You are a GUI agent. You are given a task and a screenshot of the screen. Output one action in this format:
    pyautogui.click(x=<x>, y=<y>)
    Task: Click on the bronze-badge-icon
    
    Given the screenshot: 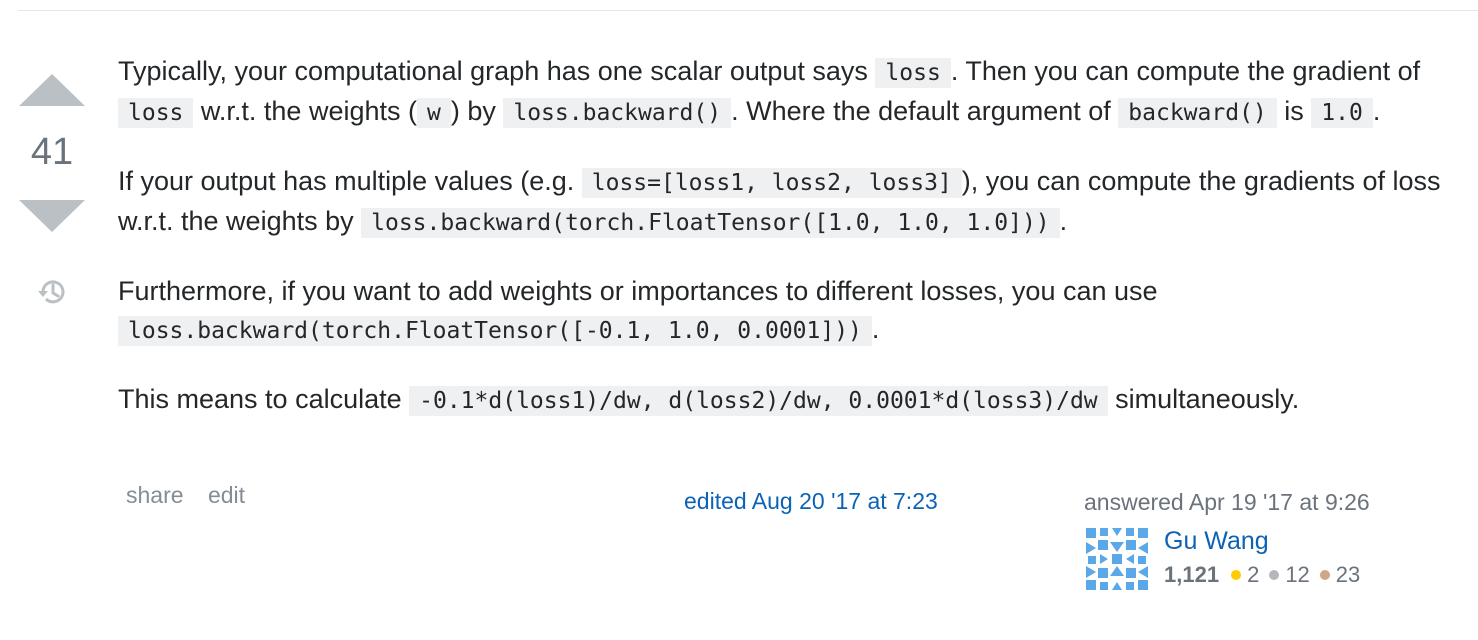 What is the action you would take?
    pyautogui.click(x=1324, y=575)
    